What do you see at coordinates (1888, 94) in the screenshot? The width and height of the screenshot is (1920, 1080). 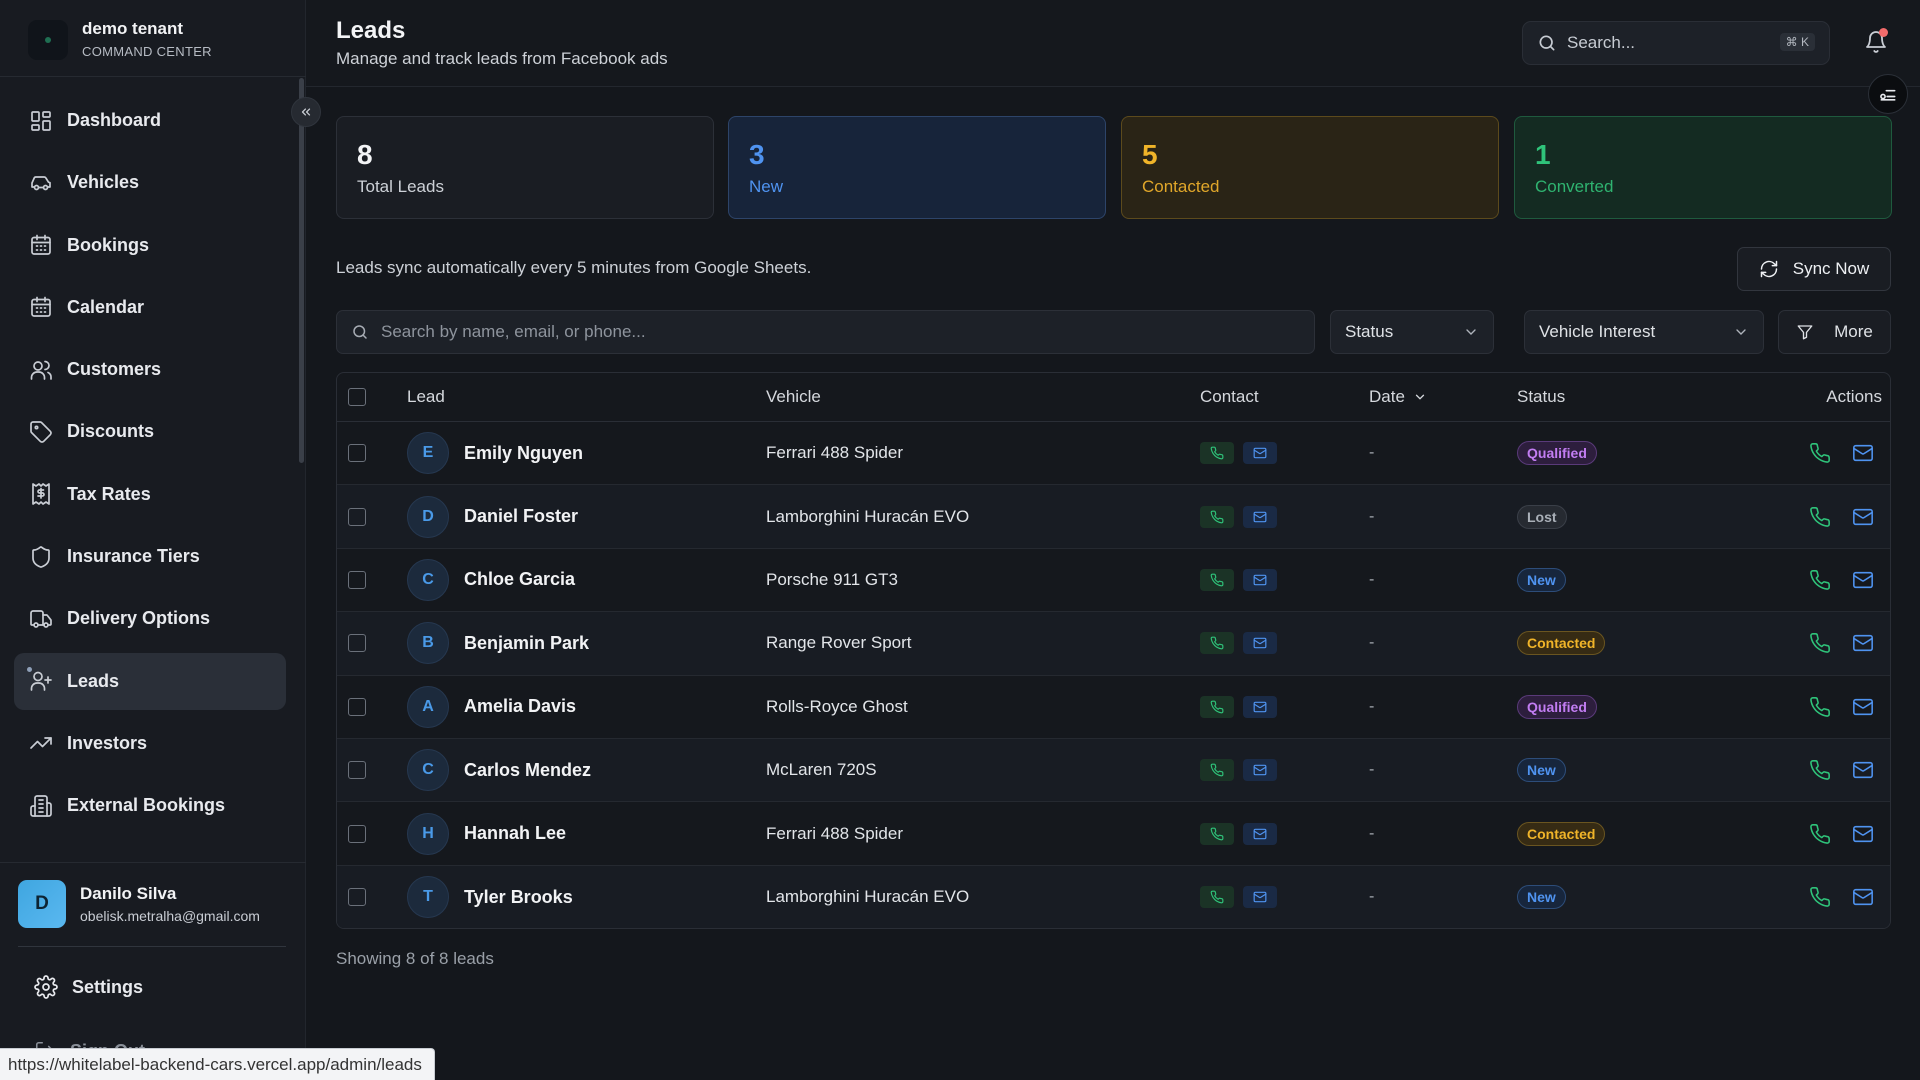 I see `floating-menu-button` at bounding box center [1888, 94].